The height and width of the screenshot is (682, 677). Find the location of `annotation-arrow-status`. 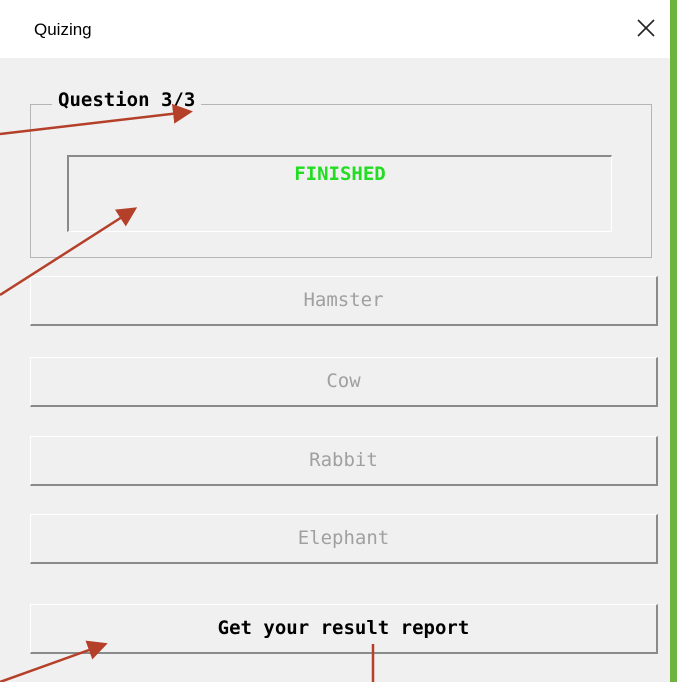

annotation-arrow-status is located at coordinates (69, 252).